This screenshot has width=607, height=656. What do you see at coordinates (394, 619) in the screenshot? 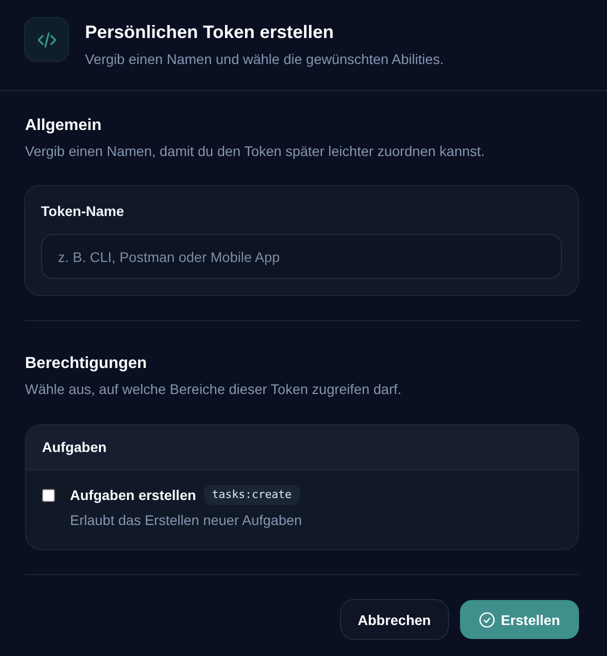
I see `cancel-button: Abbrechen` at bounding box center [394, 619].